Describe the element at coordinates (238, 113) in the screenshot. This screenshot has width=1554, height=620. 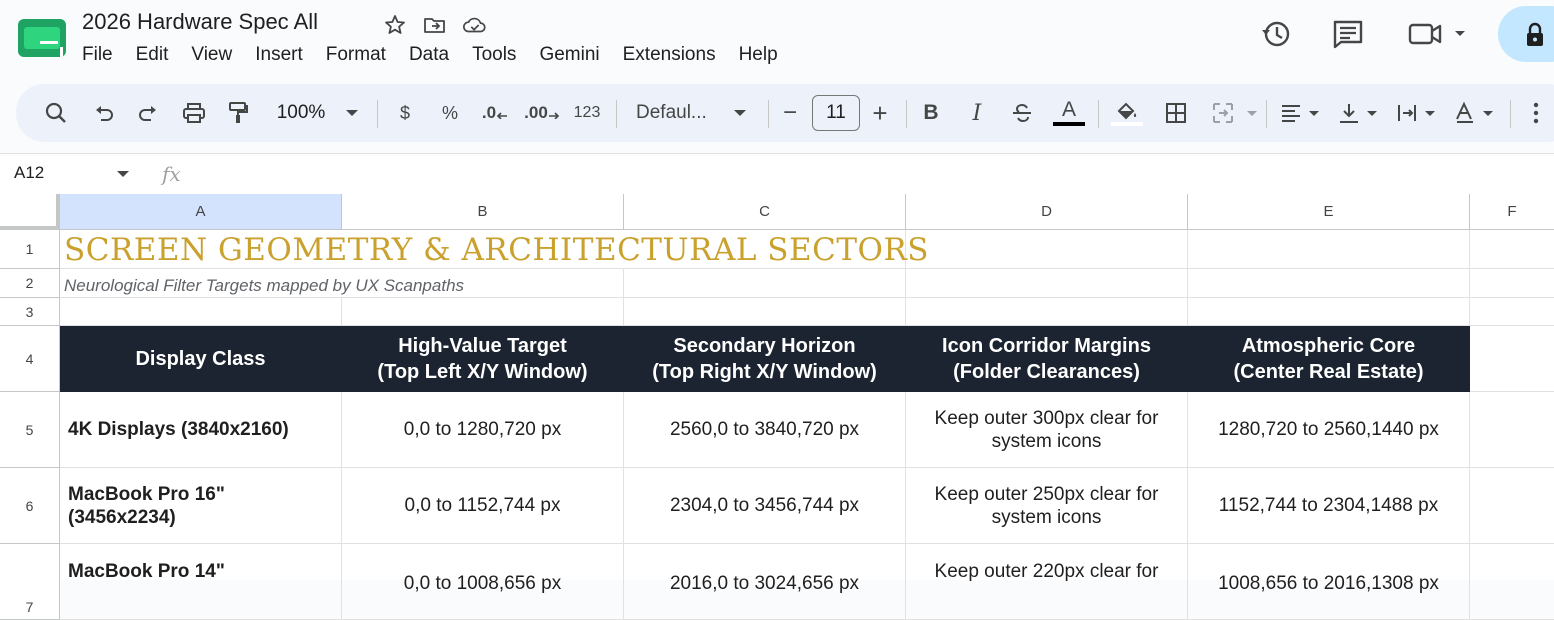
I see `paint-format-icon` at that location.